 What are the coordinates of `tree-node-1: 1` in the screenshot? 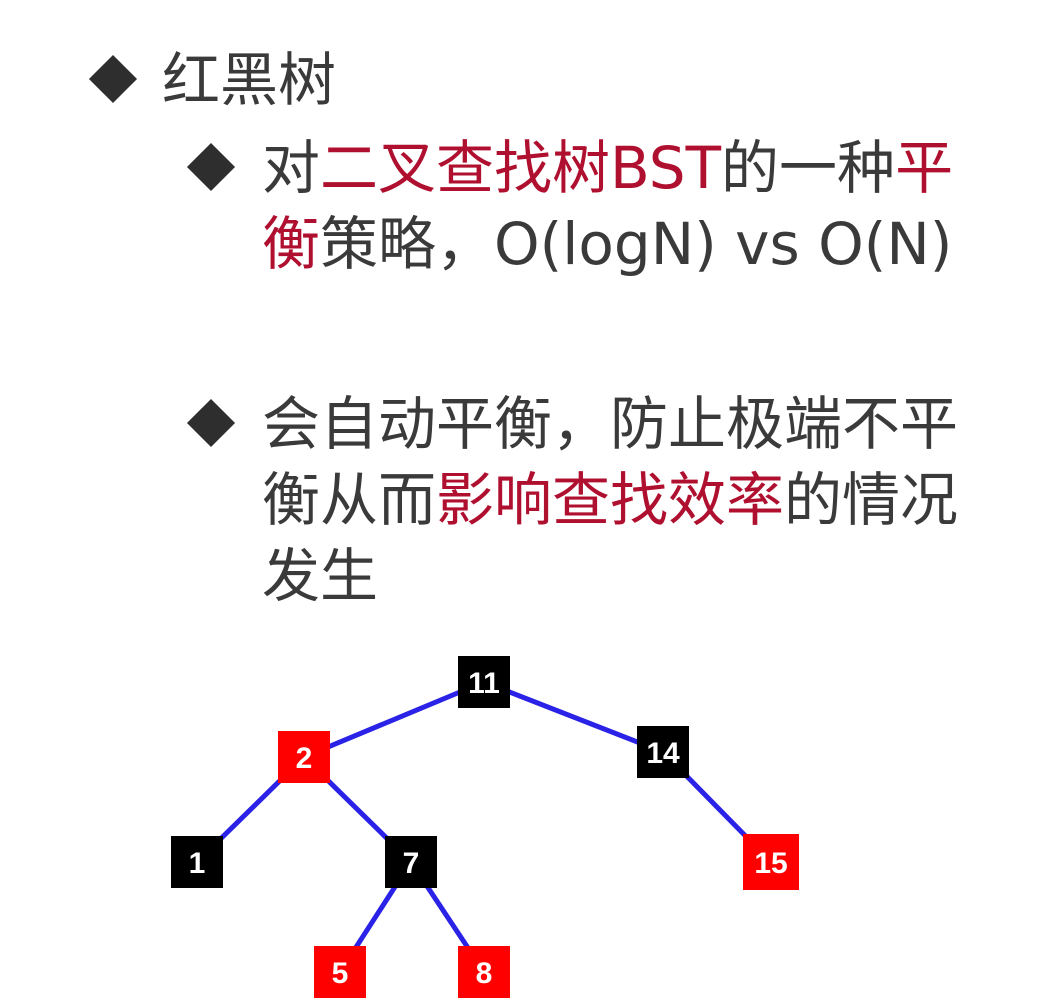 It's located at (197, 862).